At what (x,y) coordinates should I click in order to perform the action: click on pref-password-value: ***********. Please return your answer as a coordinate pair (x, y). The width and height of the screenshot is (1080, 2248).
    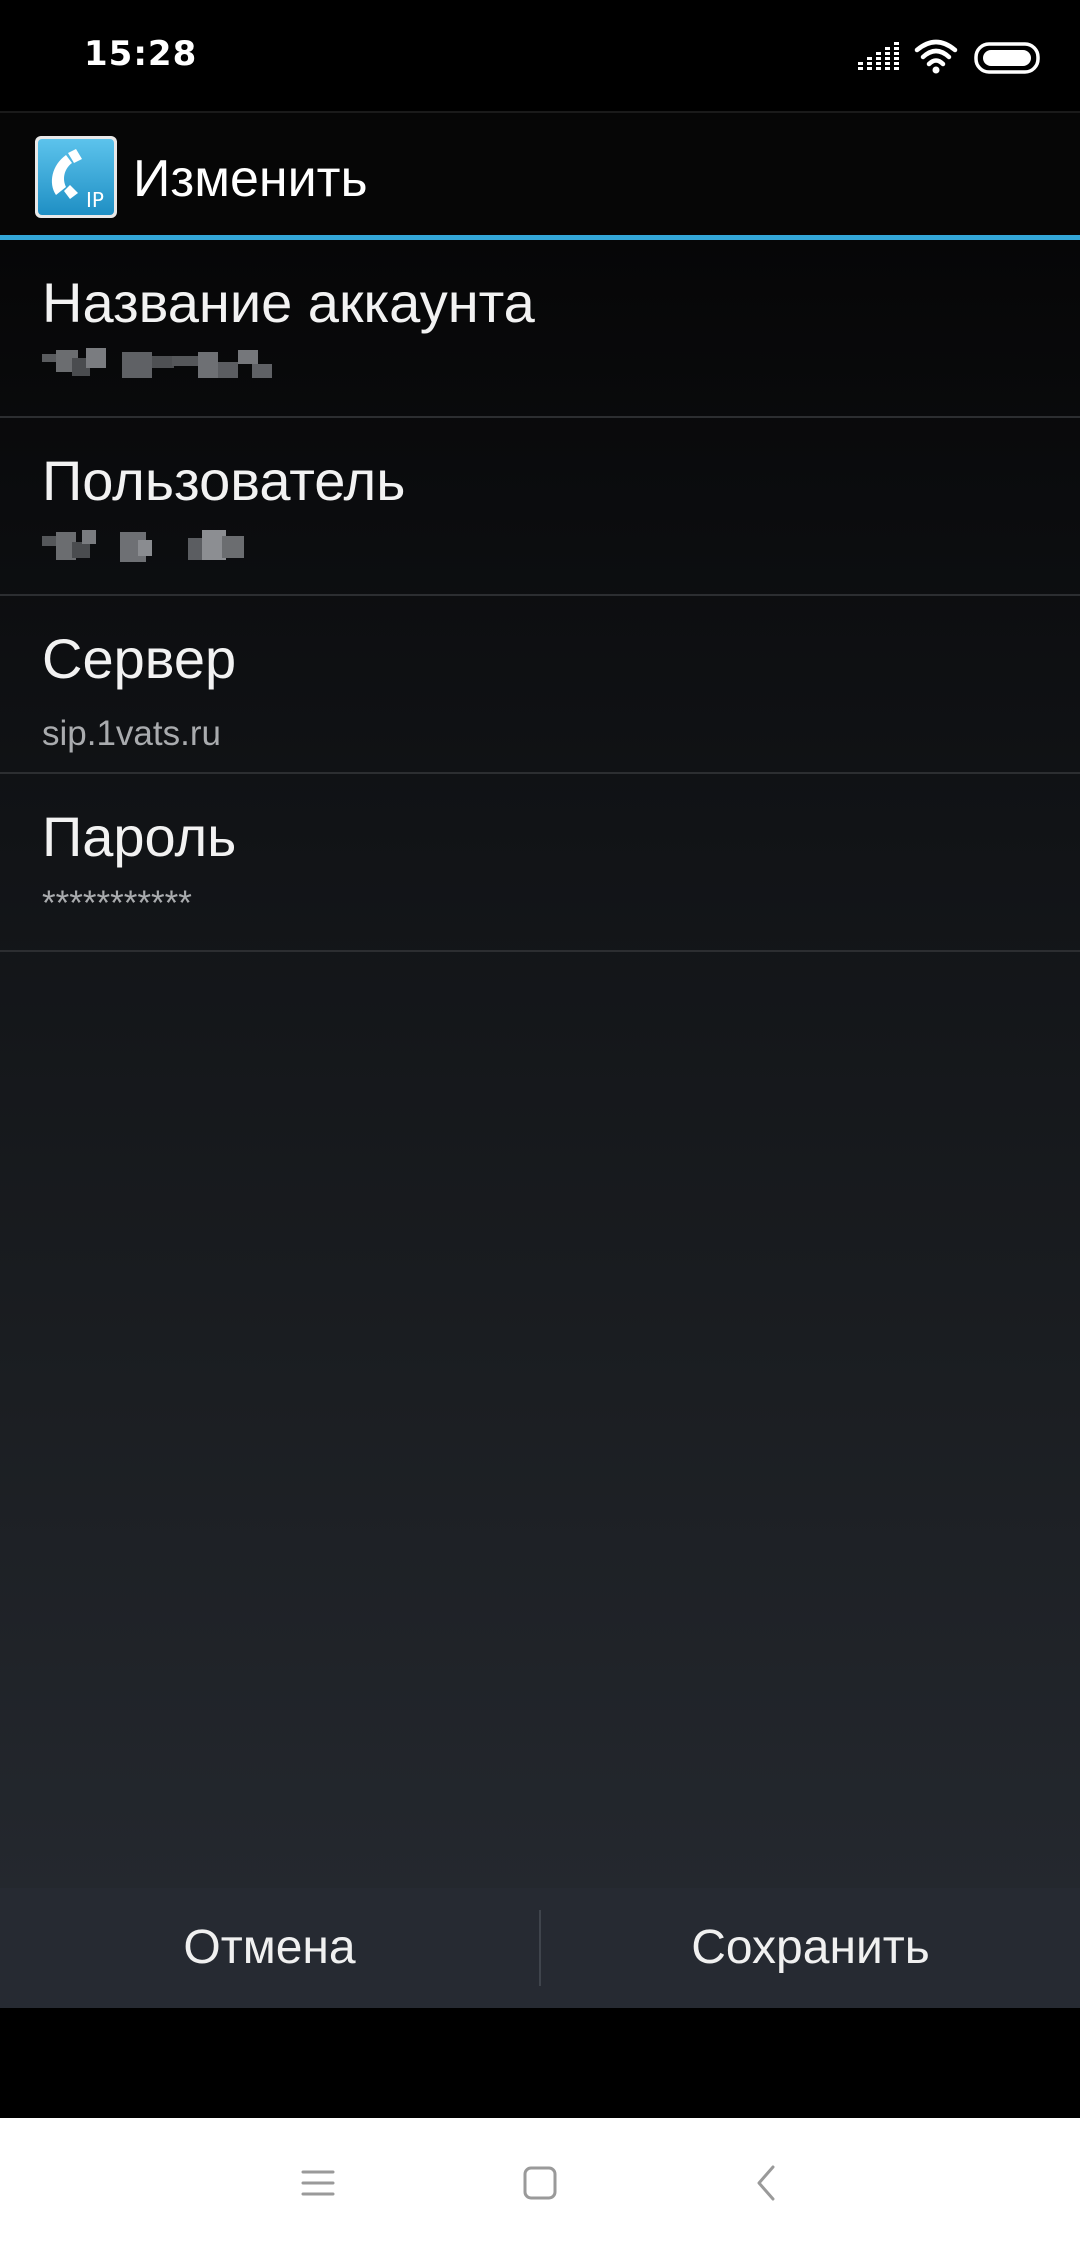
    Looking at the image, I should click on (117, 903).